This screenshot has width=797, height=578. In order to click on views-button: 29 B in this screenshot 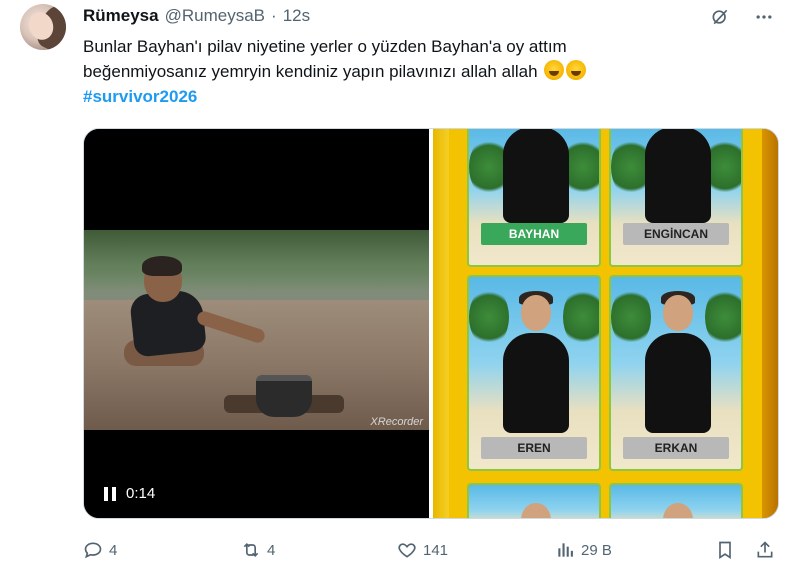, I will do `click(583, 550)`.